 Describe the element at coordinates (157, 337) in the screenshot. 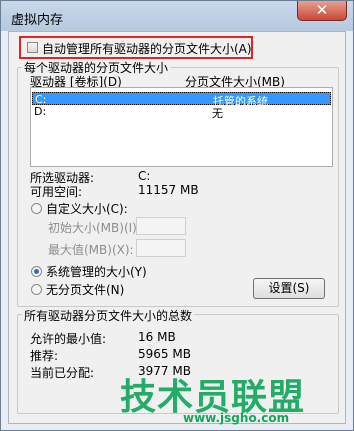

I see `min-allowed-value: 16 MB` at that location.